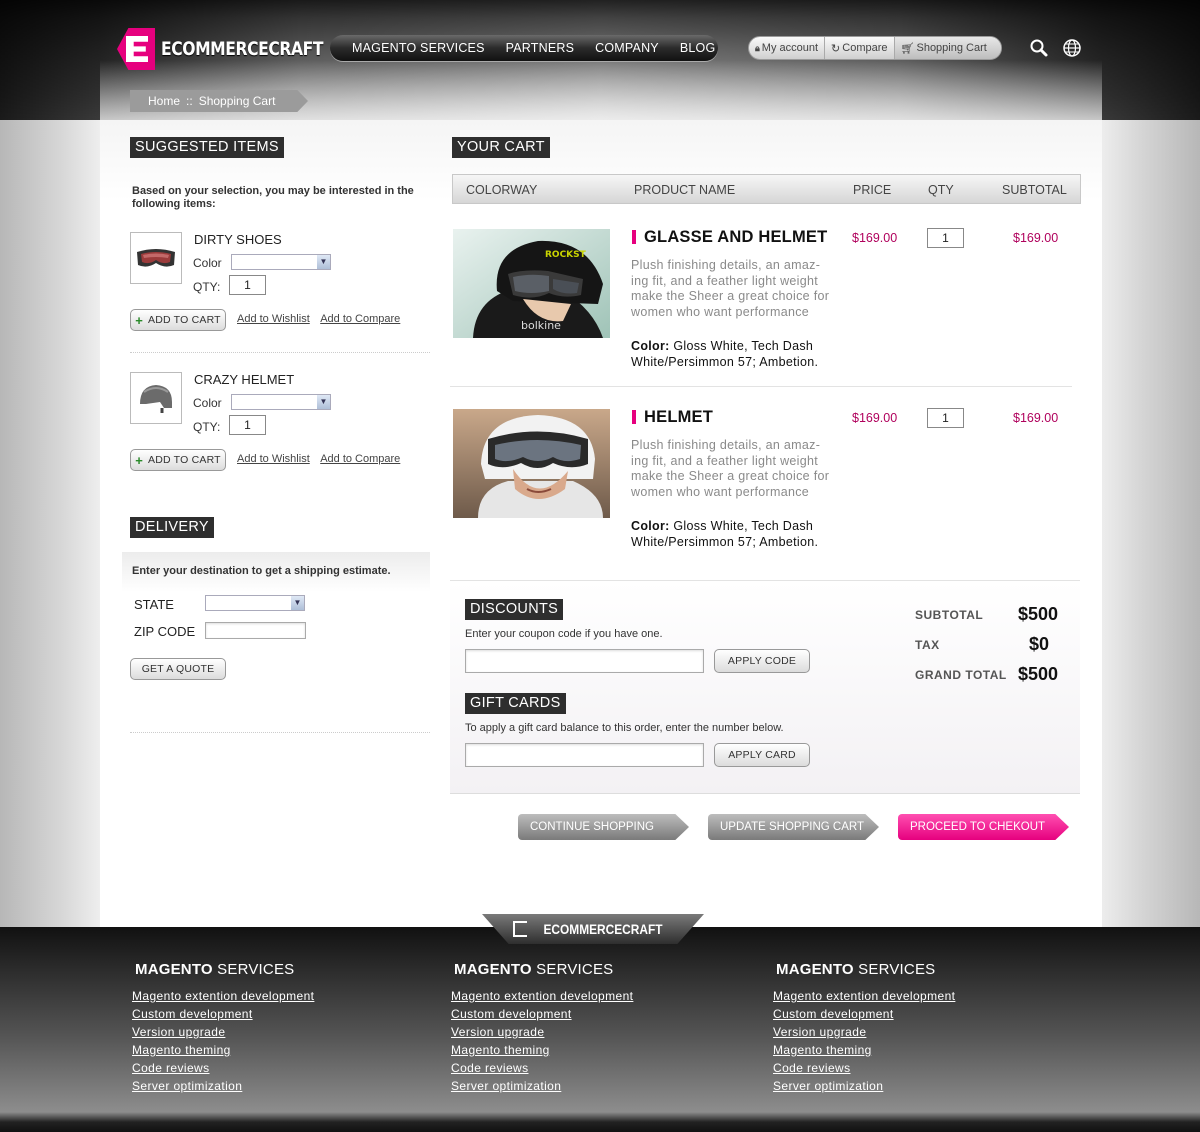 The image size is (1200, 1132). What do you see at coordinates (136, 49) in the screenshot?
I see `logo-mark-icon` at bounding box center [136, 49].